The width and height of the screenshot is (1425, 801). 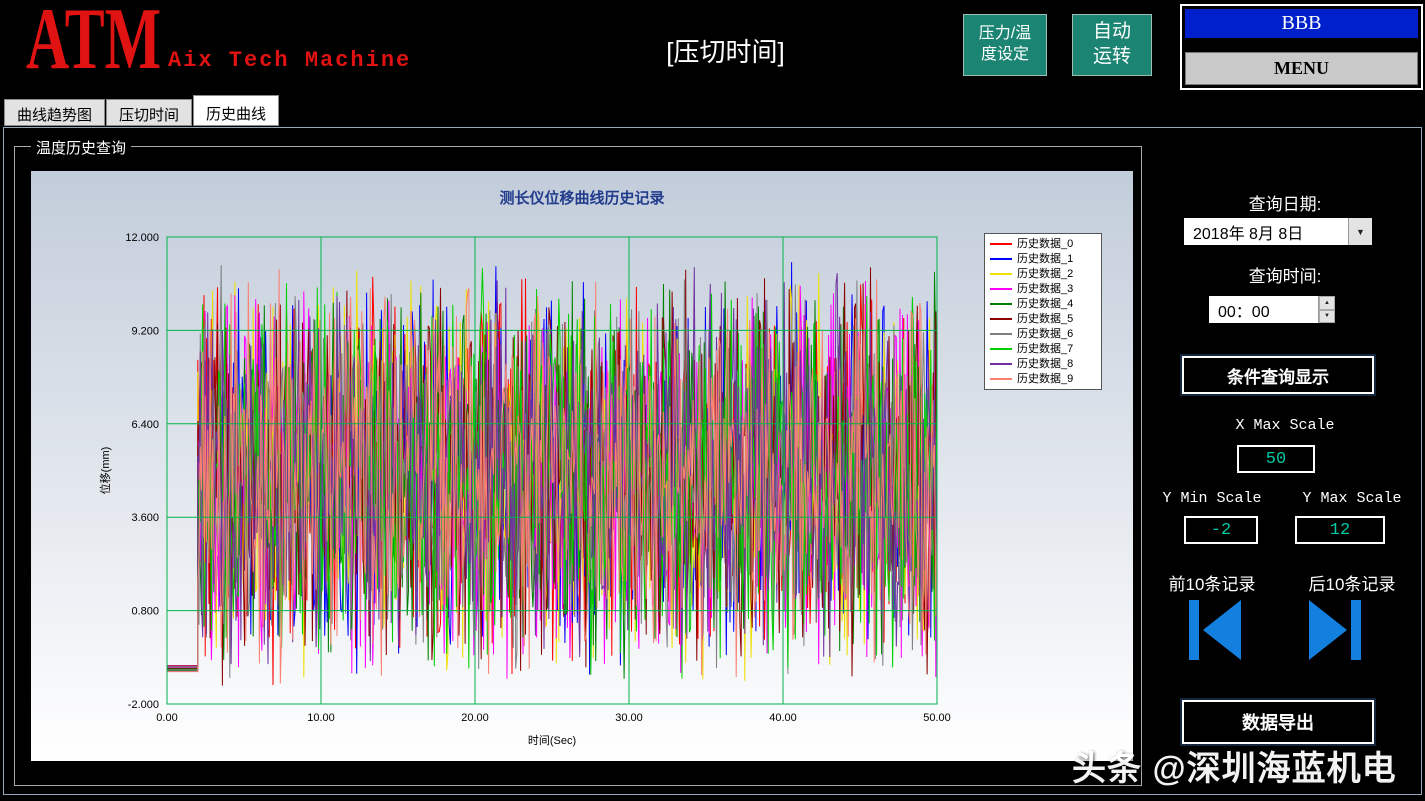 I want to click on legend-item: 历史数据_7, so click(x=1043, y=349).